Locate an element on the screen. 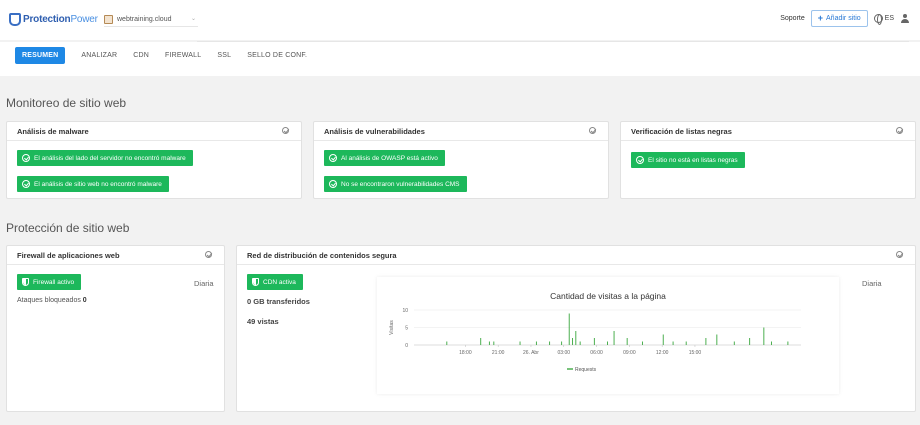 The image size is (920, 425). plus-icon: + is located at coordinates (820, 18).